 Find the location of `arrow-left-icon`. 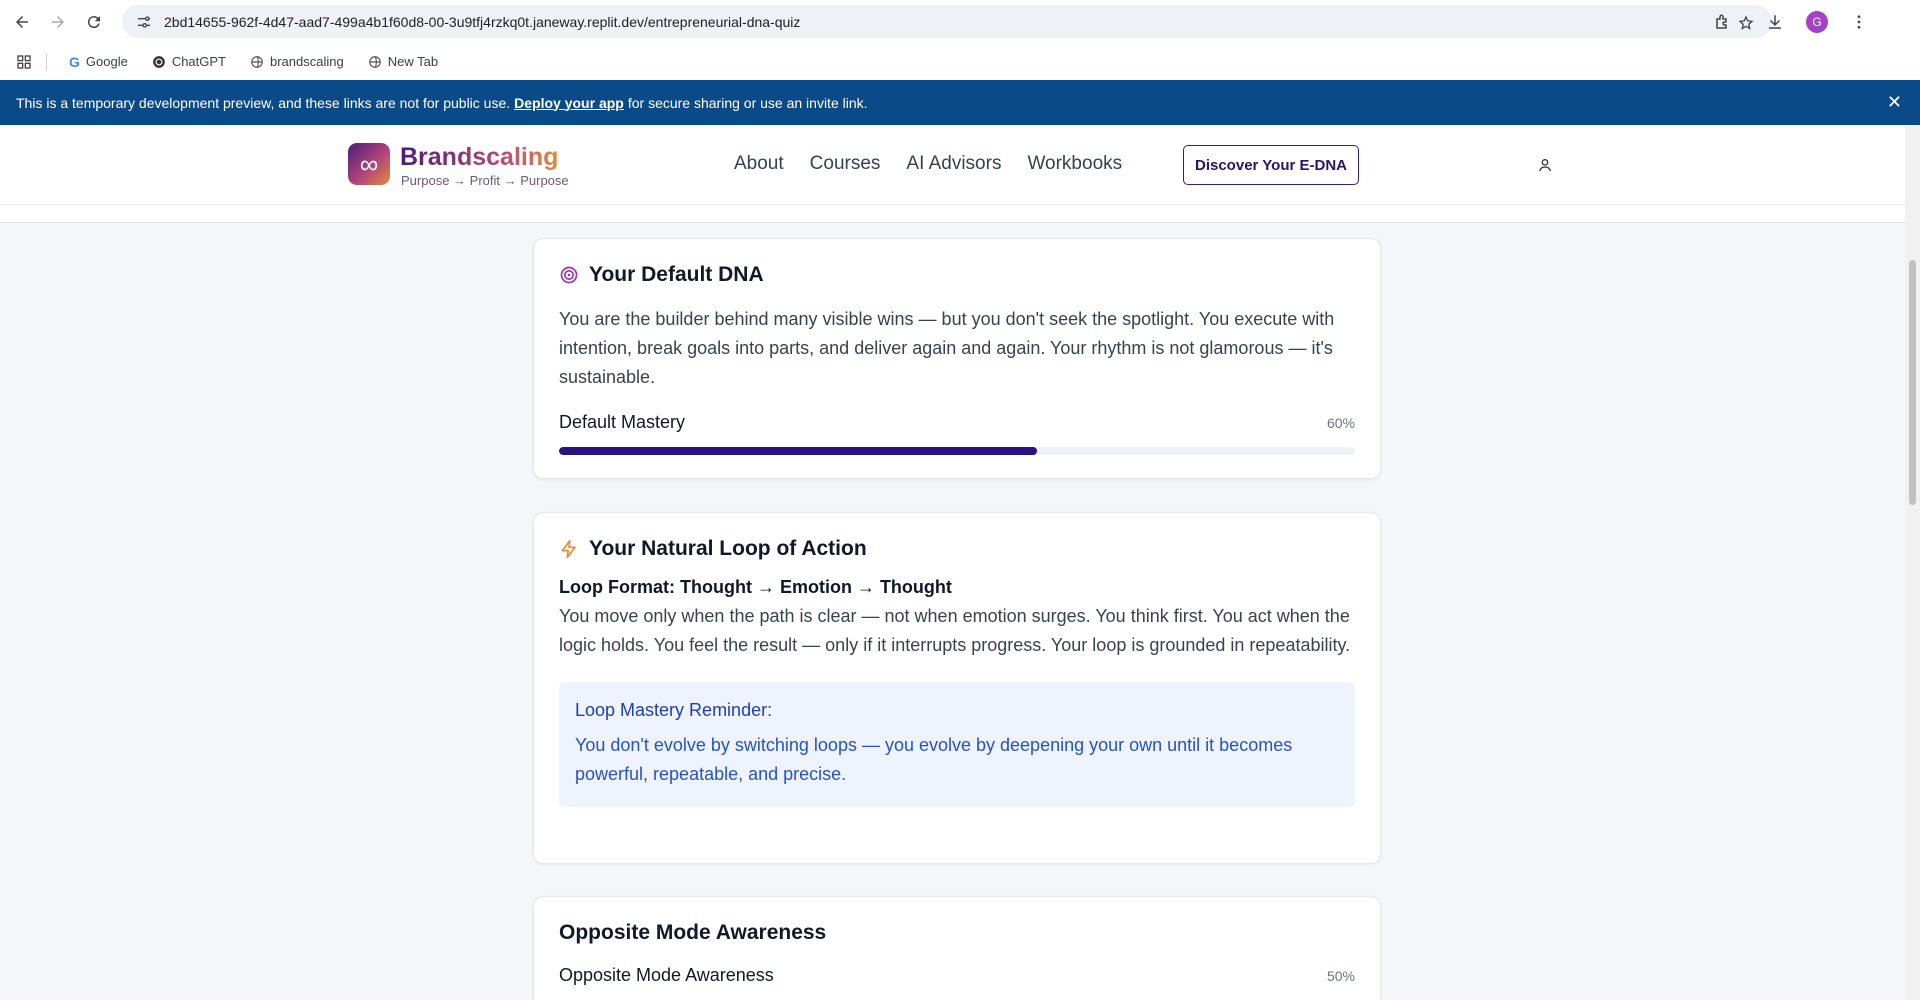

arrow-left-icon is located at coordinates (22, 22).